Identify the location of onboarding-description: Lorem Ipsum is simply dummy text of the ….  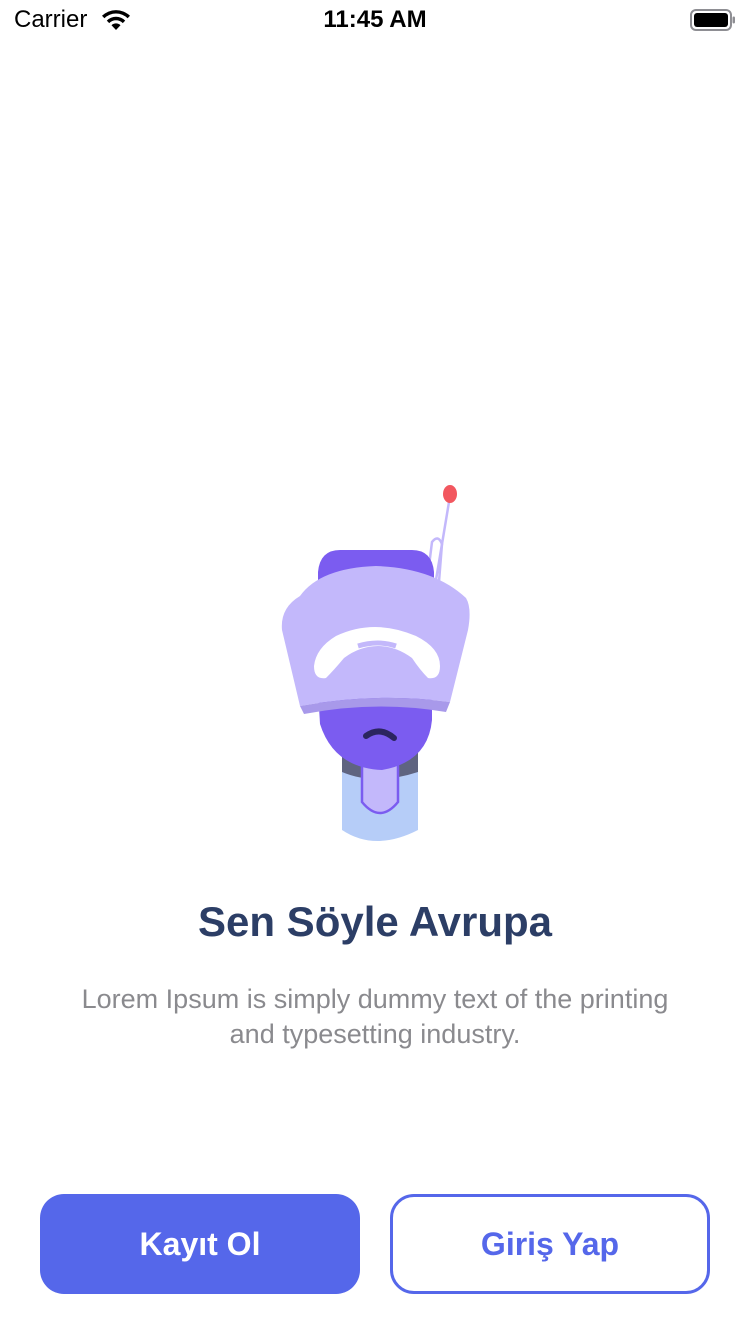
(375, 1016).